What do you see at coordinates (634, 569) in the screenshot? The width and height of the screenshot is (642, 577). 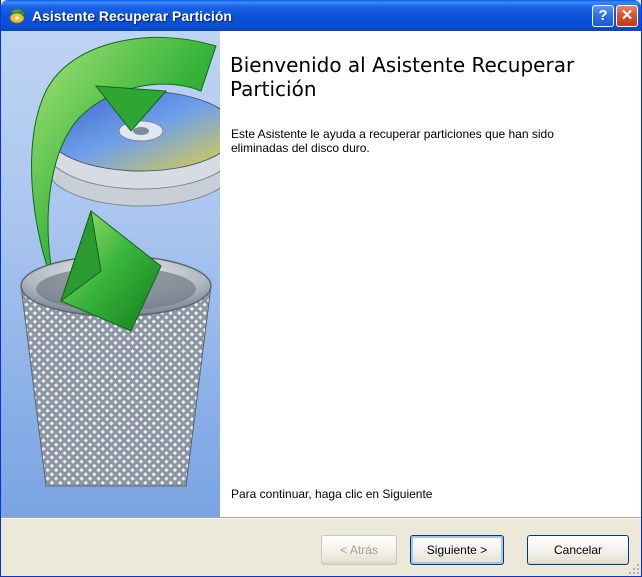 I see `resize-grip-icon` at bounding box center [634, 569].